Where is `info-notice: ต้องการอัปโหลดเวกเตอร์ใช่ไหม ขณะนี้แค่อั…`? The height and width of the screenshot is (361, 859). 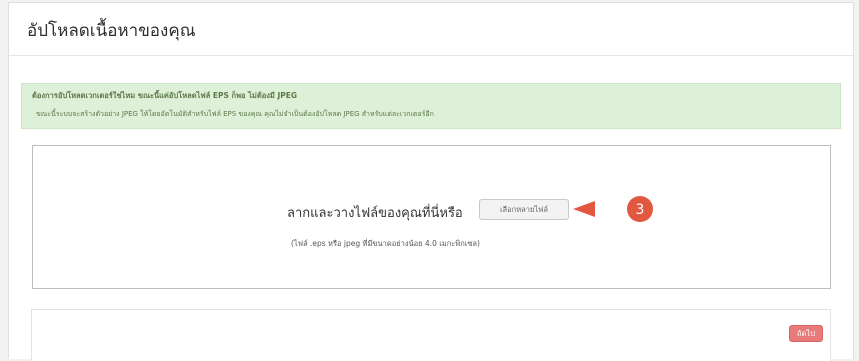 info-notice: ต้องการอัปโหลดเวกเตอร์ใช่ไหม ขณะนี้แค่อั… is located at coordinates (431, 106).